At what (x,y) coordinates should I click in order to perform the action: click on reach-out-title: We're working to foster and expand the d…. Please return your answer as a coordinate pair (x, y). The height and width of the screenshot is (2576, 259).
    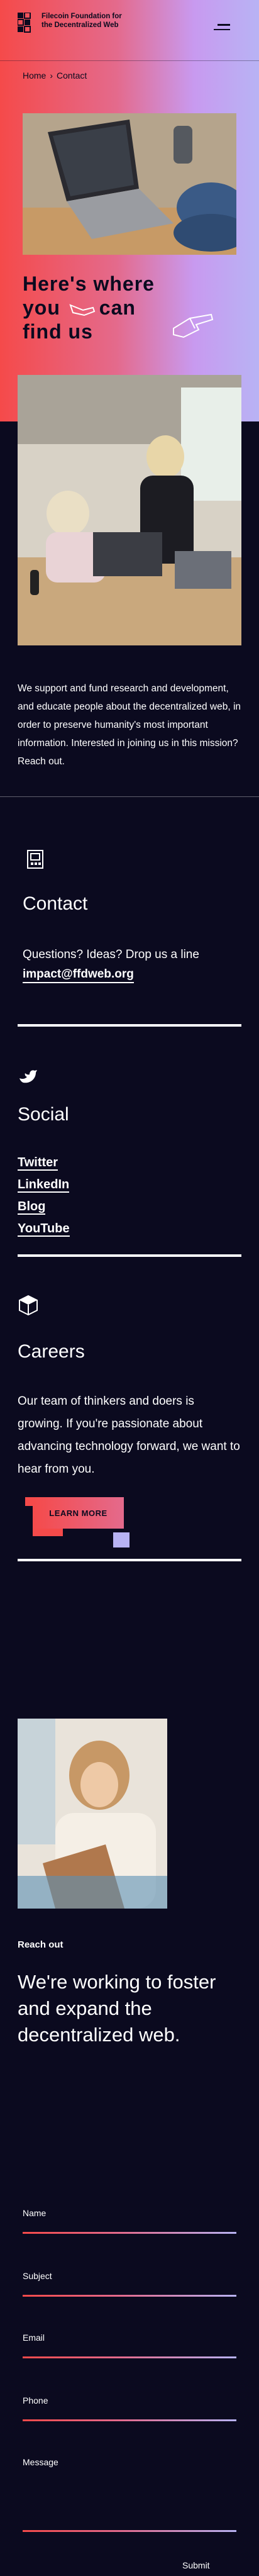
    Looking at the image, I should click on (117, 2008).